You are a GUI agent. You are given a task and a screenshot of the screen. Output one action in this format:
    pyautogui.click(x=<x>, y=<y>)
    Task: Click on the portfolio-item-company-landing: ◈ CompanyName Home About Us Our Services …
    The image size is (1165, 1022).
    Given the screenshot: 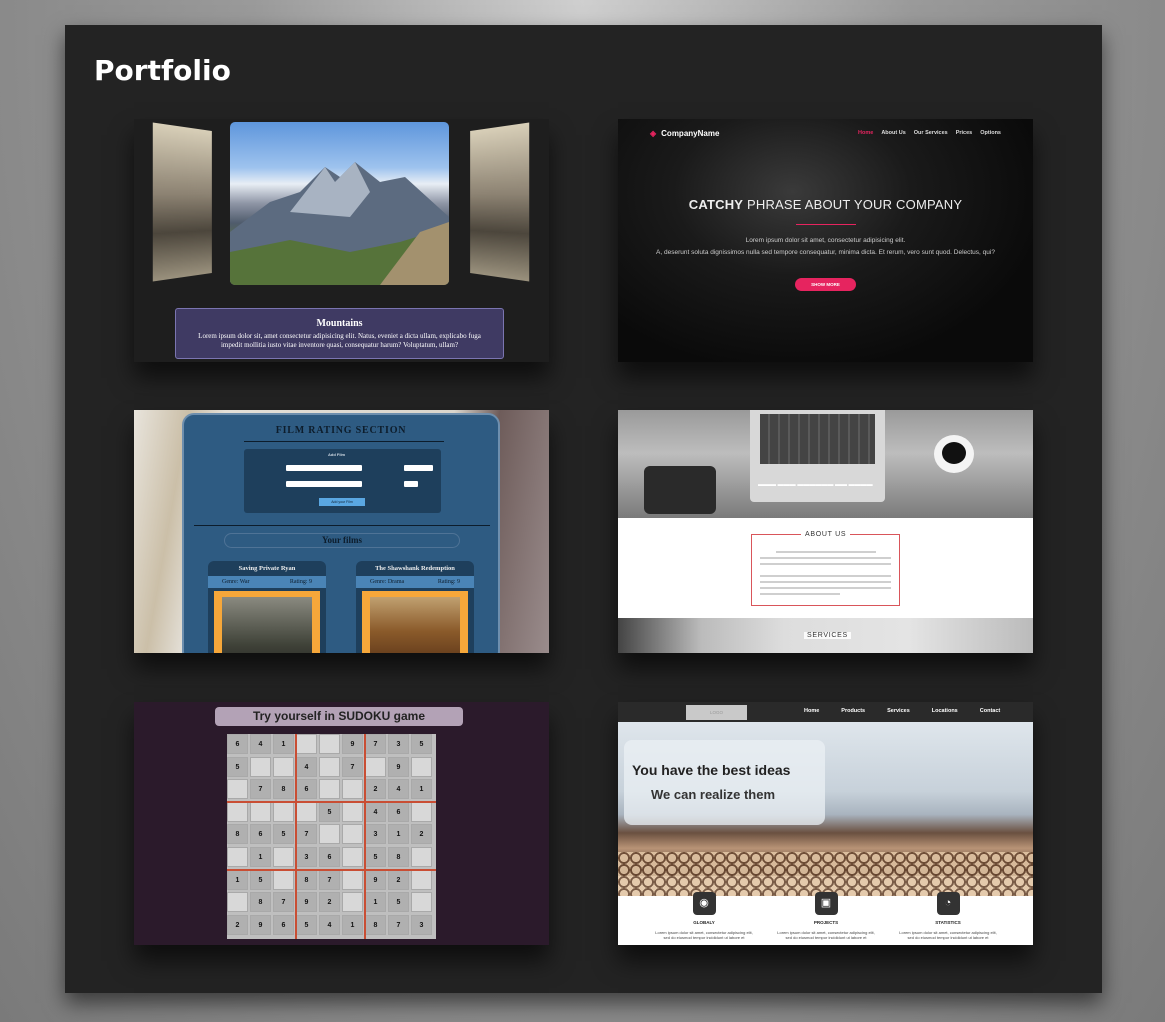 What is the action you would take?
    pyautogui.click(x=825, y=240)
    